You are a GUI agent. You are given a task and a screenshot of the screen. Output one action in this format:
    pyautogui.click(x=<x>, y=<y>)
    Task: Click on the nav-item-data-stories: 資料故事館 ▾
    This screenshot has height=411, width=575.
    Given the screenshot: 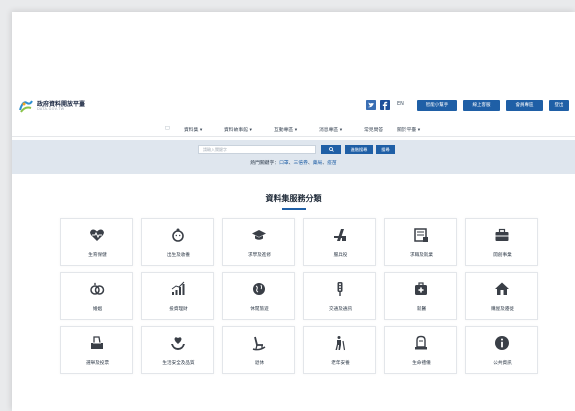 What is the action you would take?
    pyautogui.click(x=238, y=129)
    